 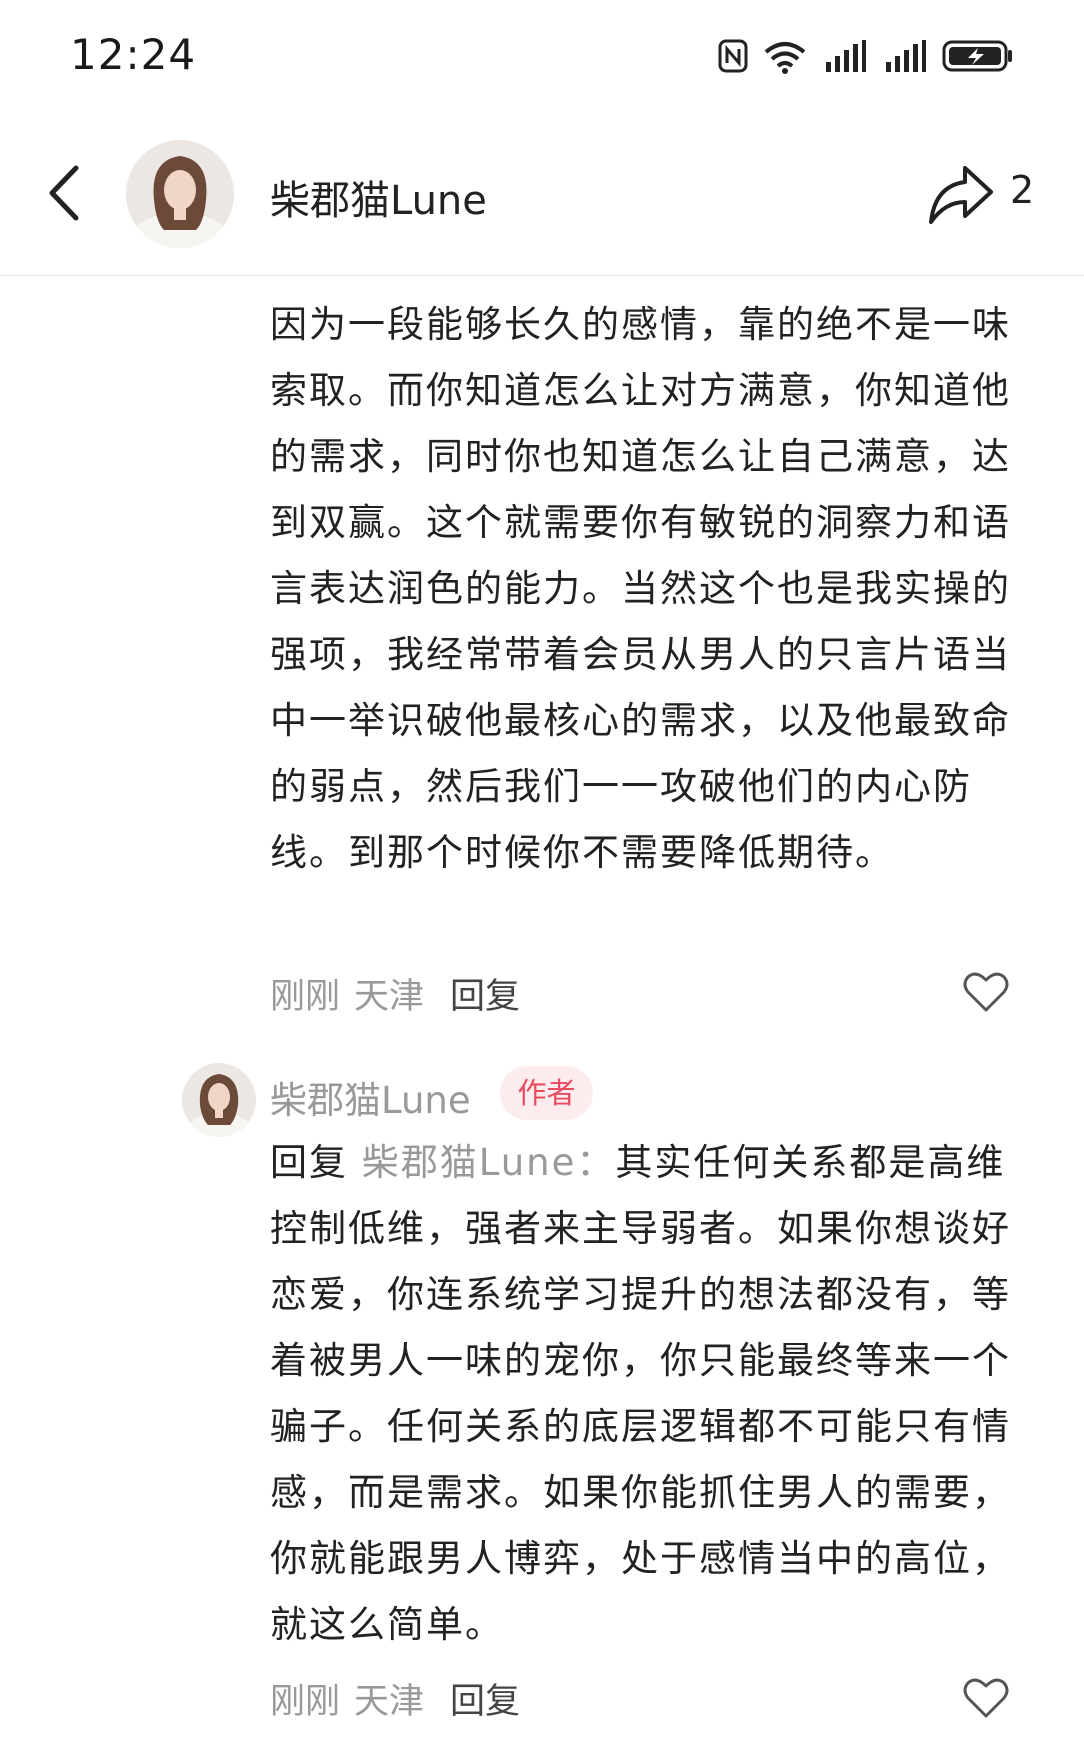 What do you see at coordinates (309, 1162) in the screenshot?
I see `reply-prefix: 回复` at bounding box center [309, 1162].